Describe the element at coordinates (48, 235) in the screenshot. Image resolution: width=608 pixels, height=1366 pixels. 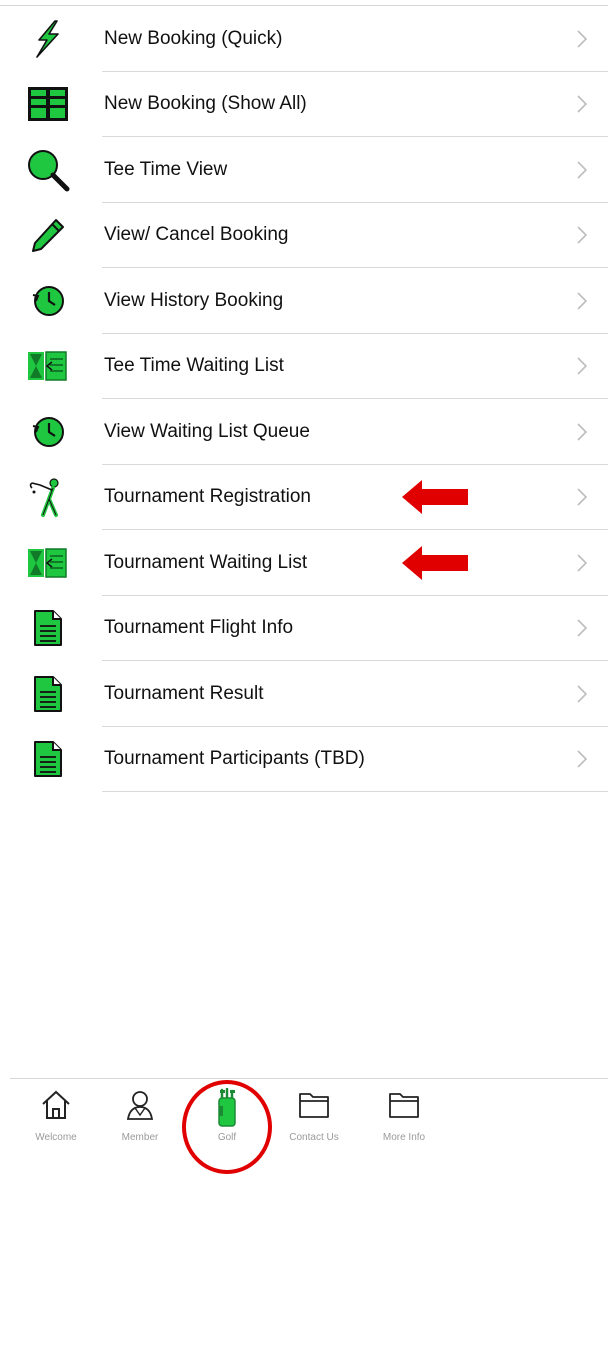
I see `pencil-icon` at that location.